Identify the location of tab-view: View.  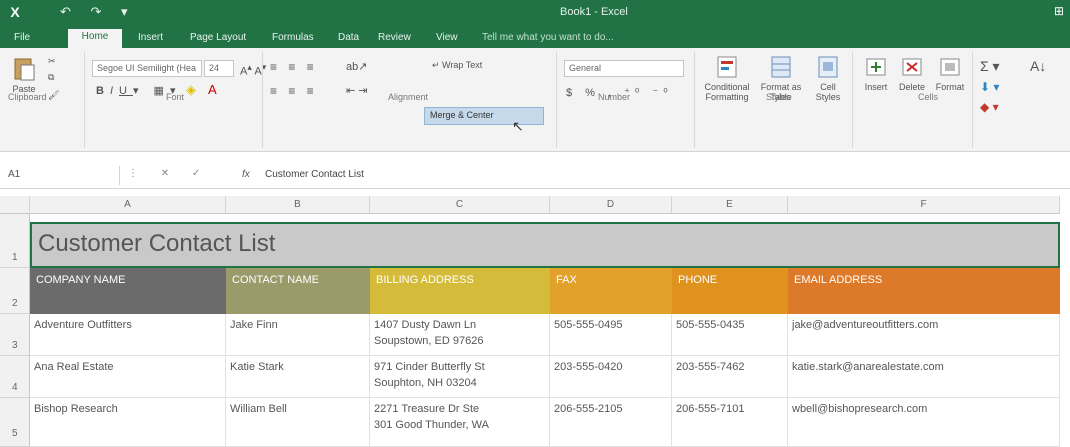
(447, 39).